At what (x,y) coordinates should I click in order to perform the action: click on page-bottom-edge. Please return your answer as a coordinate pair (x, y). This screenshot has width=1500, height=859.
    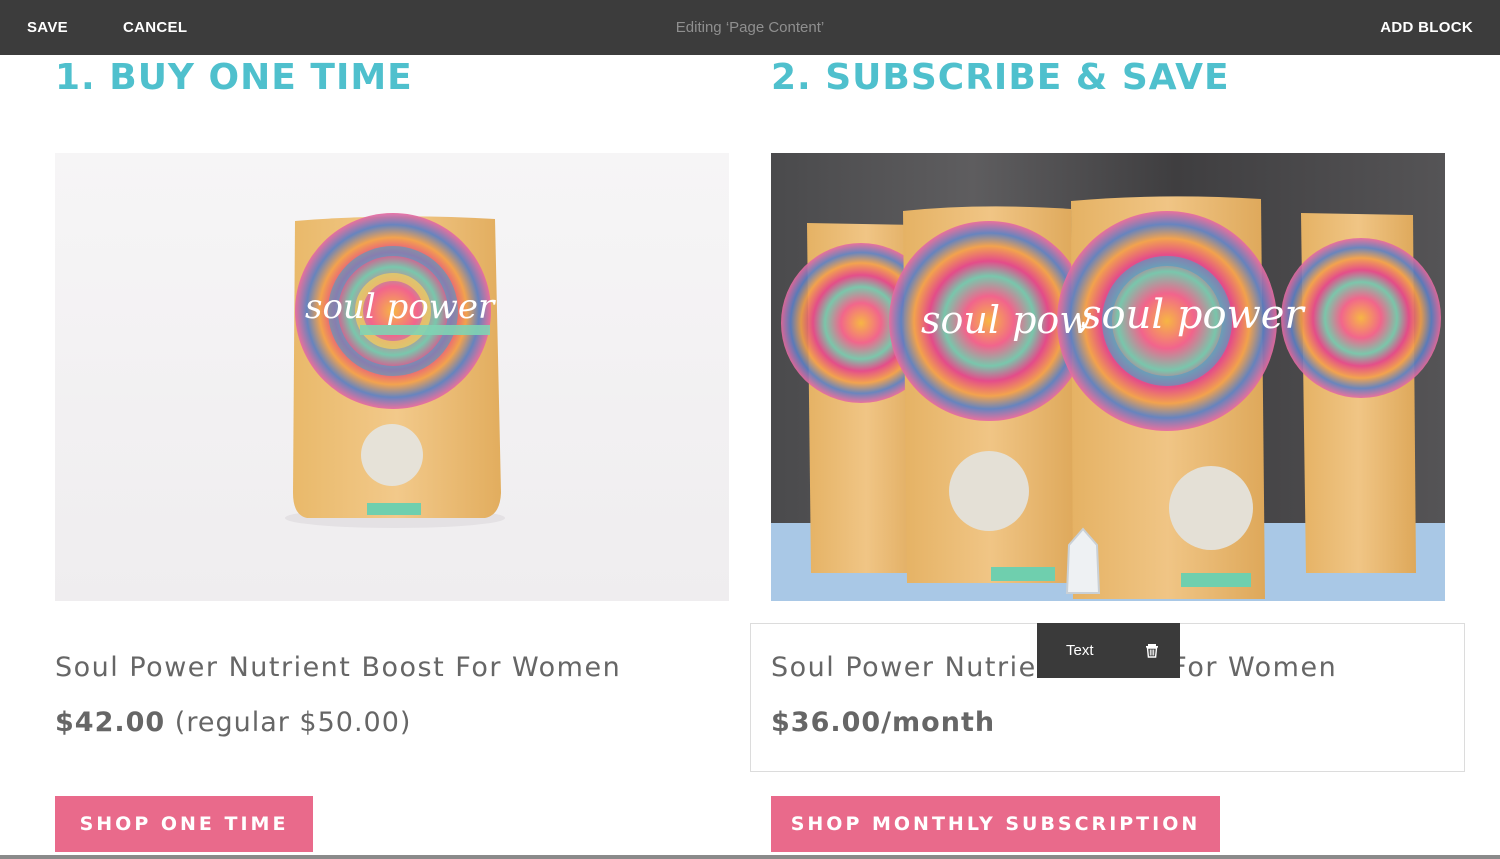
    Looking at the image, I should click on (750, 857).